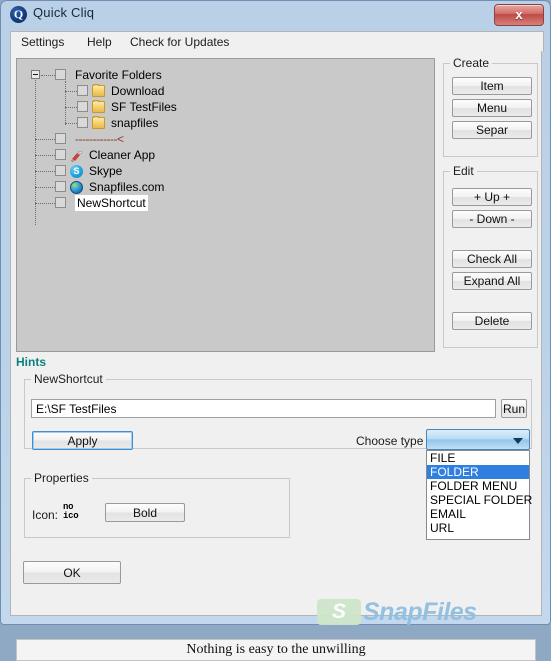  I want to click on snapfiles-logo-icon: S, so click(339, 612).